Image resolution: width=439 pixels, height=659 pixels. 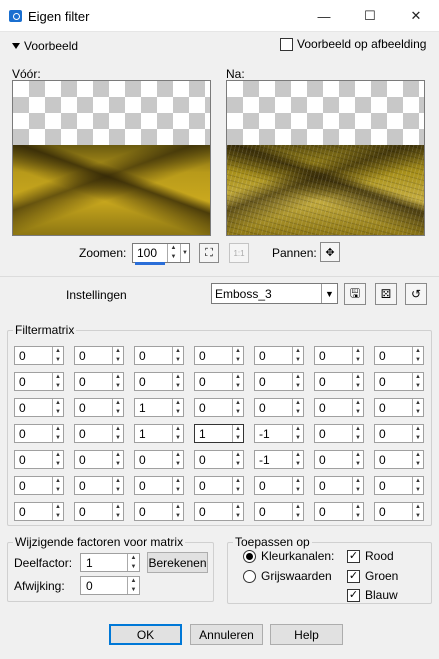 What do you see at coordinates (353, 44) in the screenshot?
I see `preview-on-image-checkbox: Voorbeeld op afbeelding` at bounding box center [353, 44].